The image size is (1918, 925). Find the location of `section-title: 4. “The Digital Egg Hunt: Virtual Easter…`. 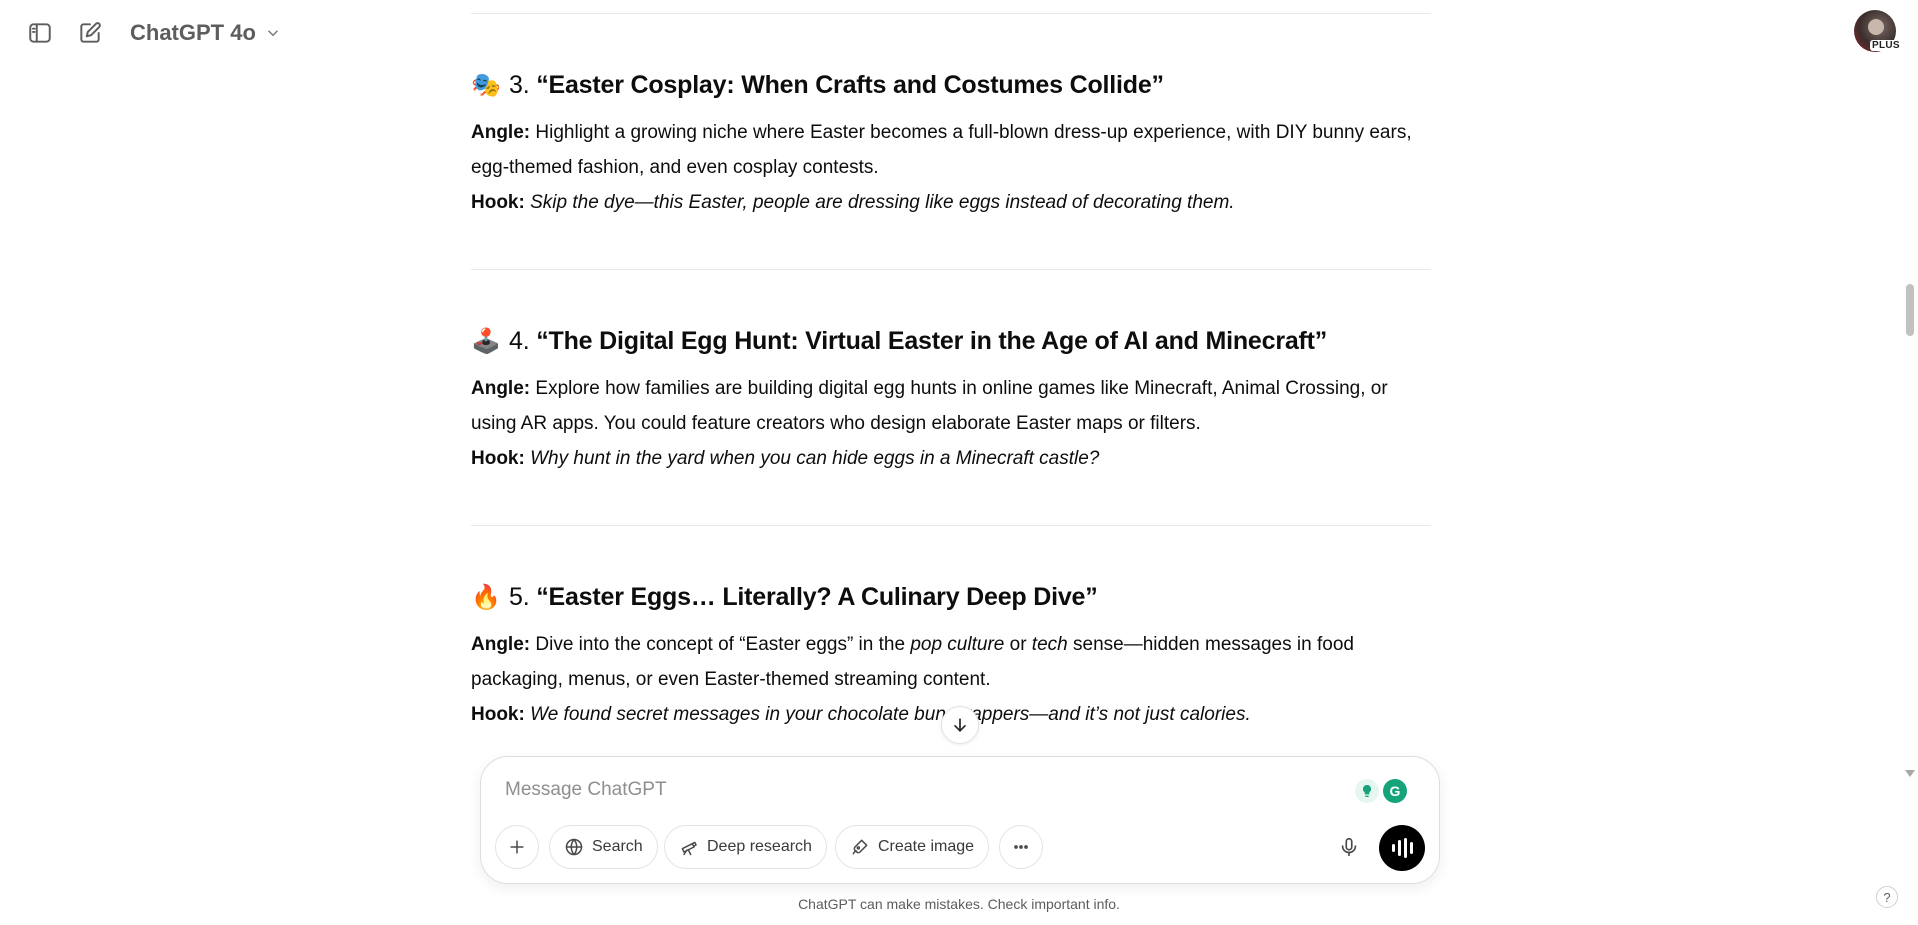

section-title: 4. “The Digital Egg Hunt: Virtual Easter… is located at coordinates (918, 340).